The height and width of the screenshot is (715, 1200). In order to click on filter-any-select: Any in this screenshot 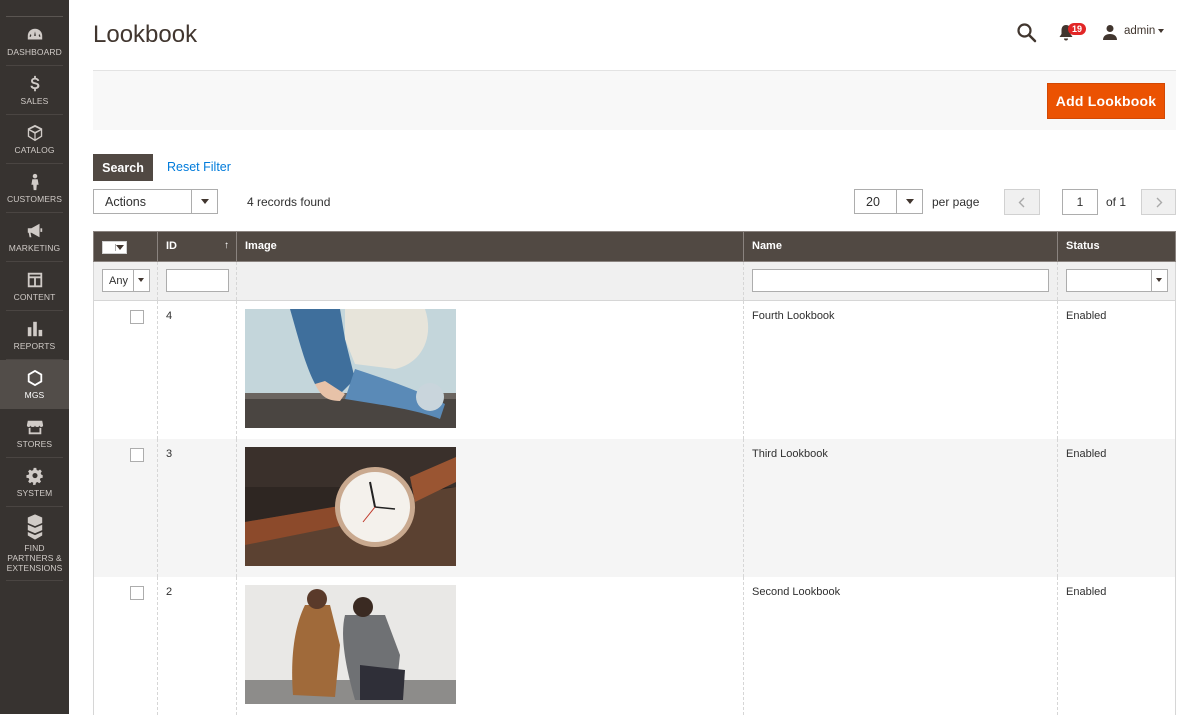, I will do `click(126, 280)`.